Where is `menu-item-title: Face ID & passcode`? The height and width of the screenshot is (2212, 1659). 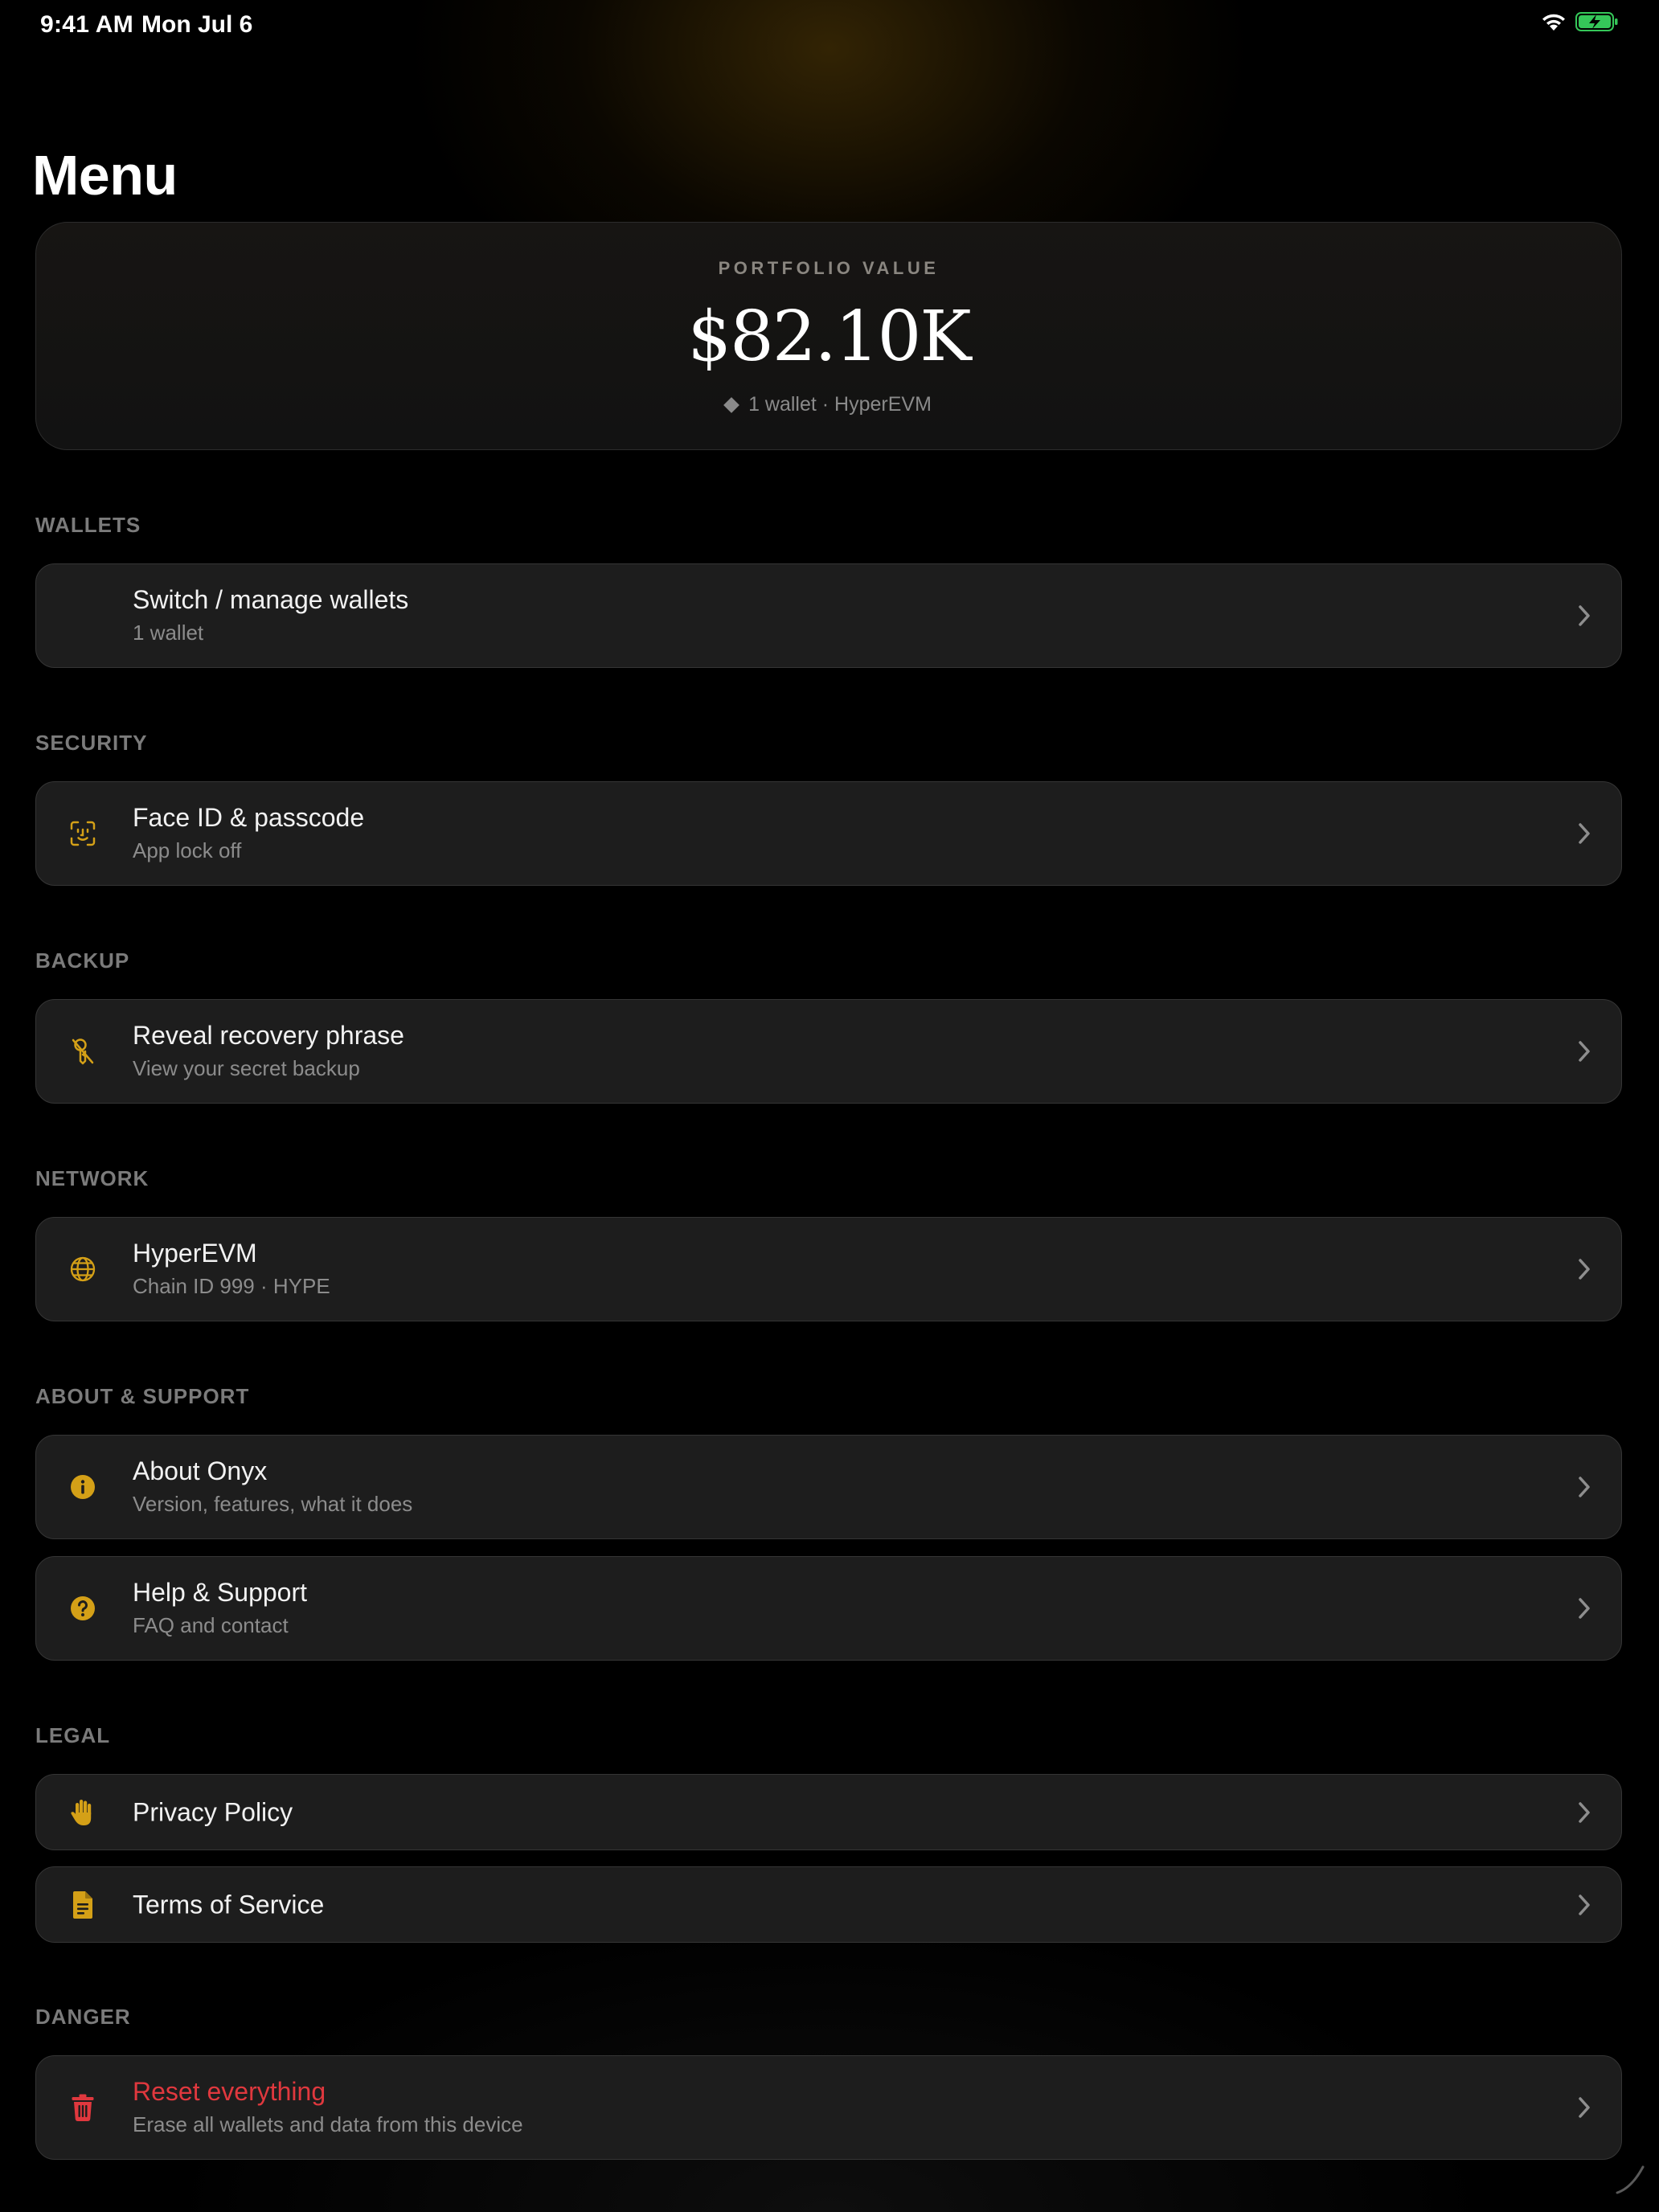
menu-item-title: Face ID & passcode is located at coordinates (249, 817).